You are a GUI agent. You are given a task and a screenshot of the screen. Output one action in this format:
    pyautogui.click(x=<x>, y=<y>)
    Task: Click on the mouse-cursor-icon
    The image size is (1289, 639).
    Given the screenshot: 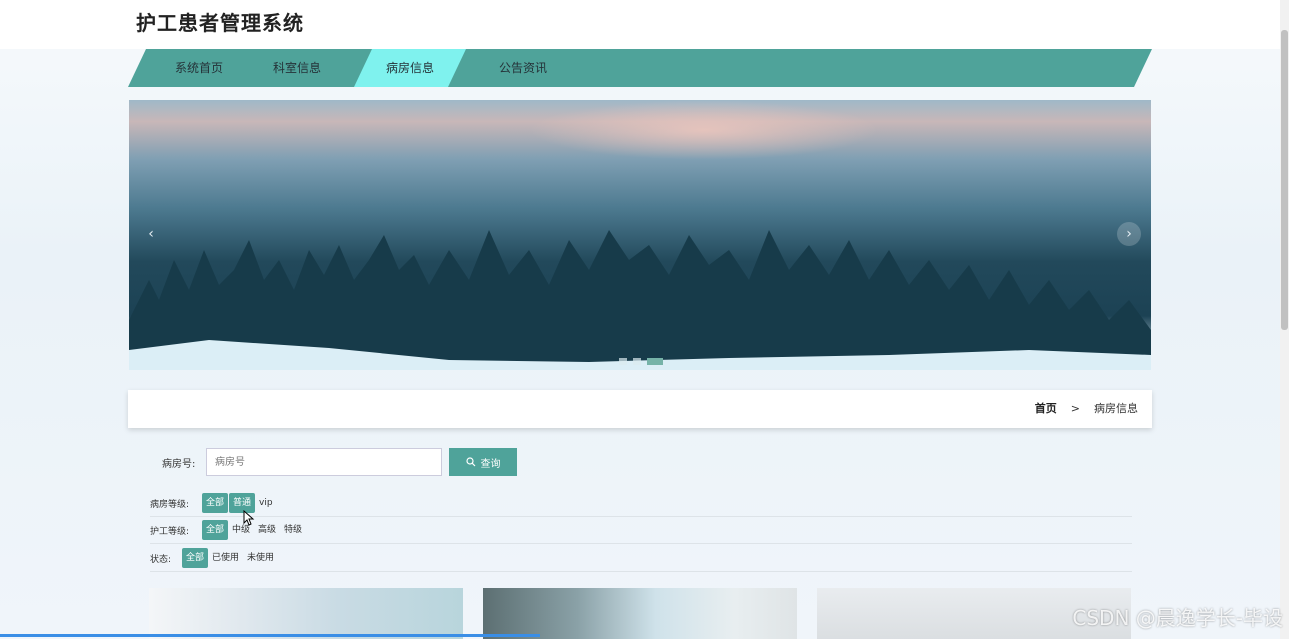 What is the action you would take?
    pyautogui.click(x=249, y=518)
    